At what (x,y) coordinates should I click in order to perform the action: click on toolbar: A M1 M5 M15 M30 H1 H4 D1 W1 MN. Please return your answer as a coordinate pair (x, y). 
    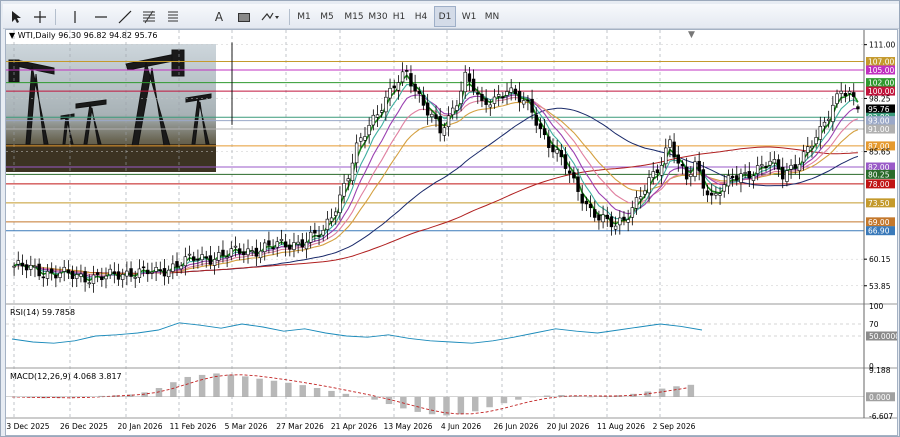
    Looking at the image, I should click on (451, 16).